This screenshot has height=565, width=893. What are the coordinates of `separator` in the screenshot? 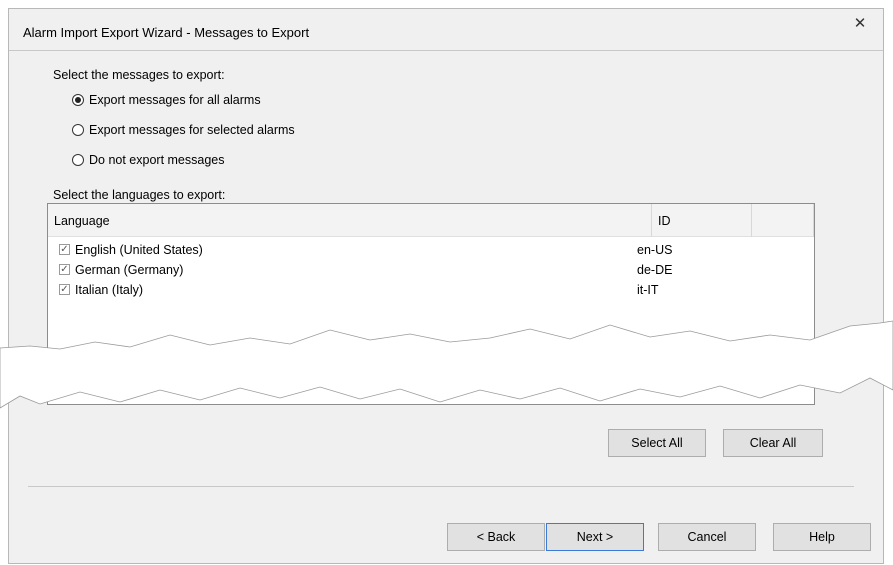 It's located at (441, 486).